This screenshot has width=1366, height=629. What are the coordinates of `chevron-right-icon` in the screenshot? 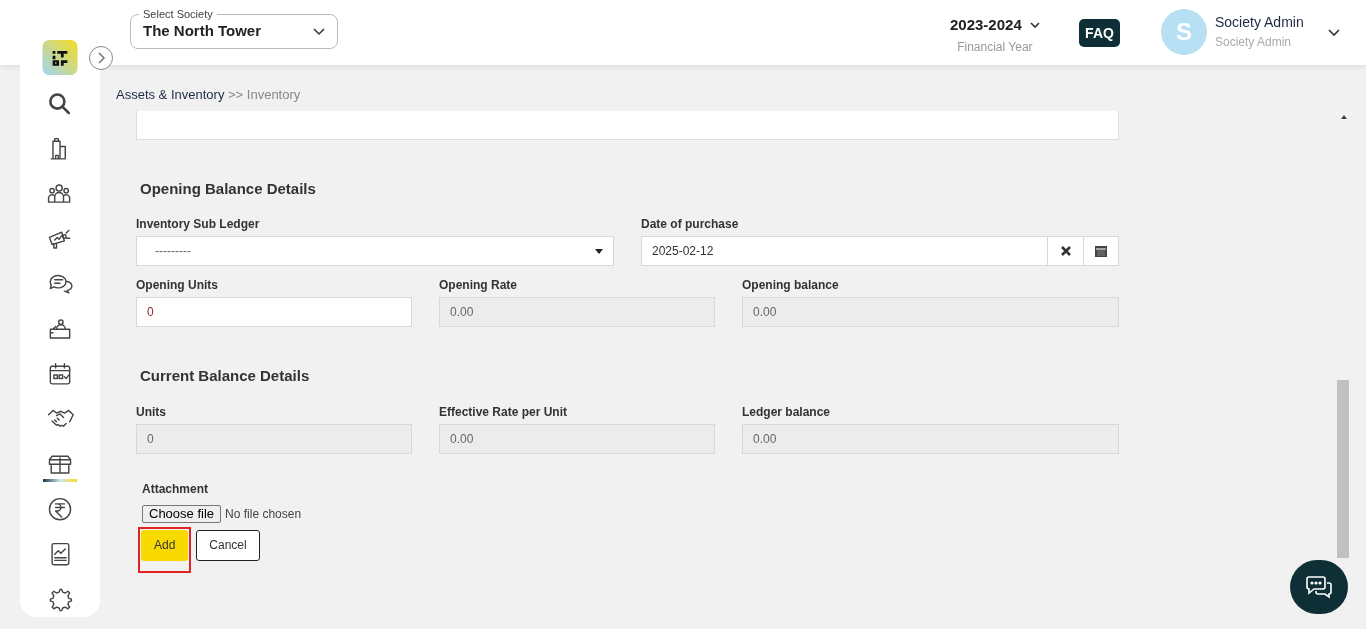 It's located at (101, 58).